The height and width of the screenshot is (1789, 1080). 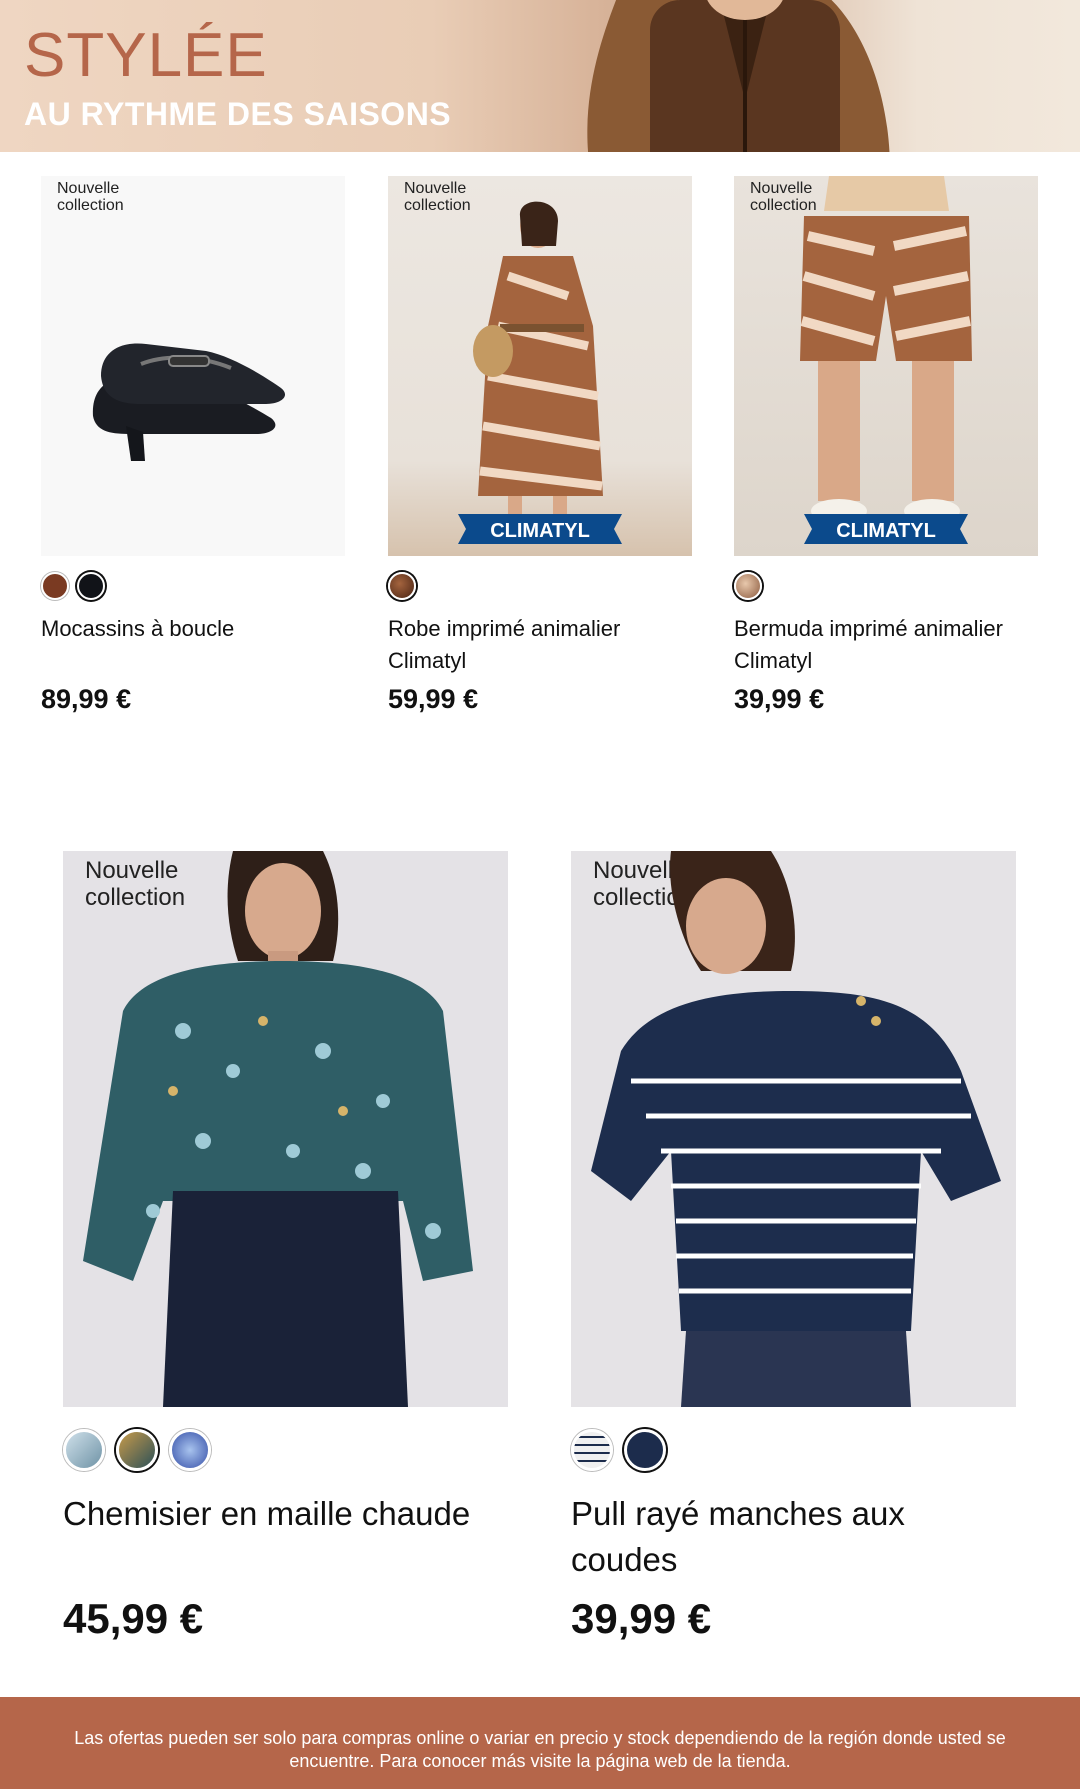 What do you see at coordinates (189, 402) in the screenshot?
I see `loafers-illustration` at bounding box center [189, 402].